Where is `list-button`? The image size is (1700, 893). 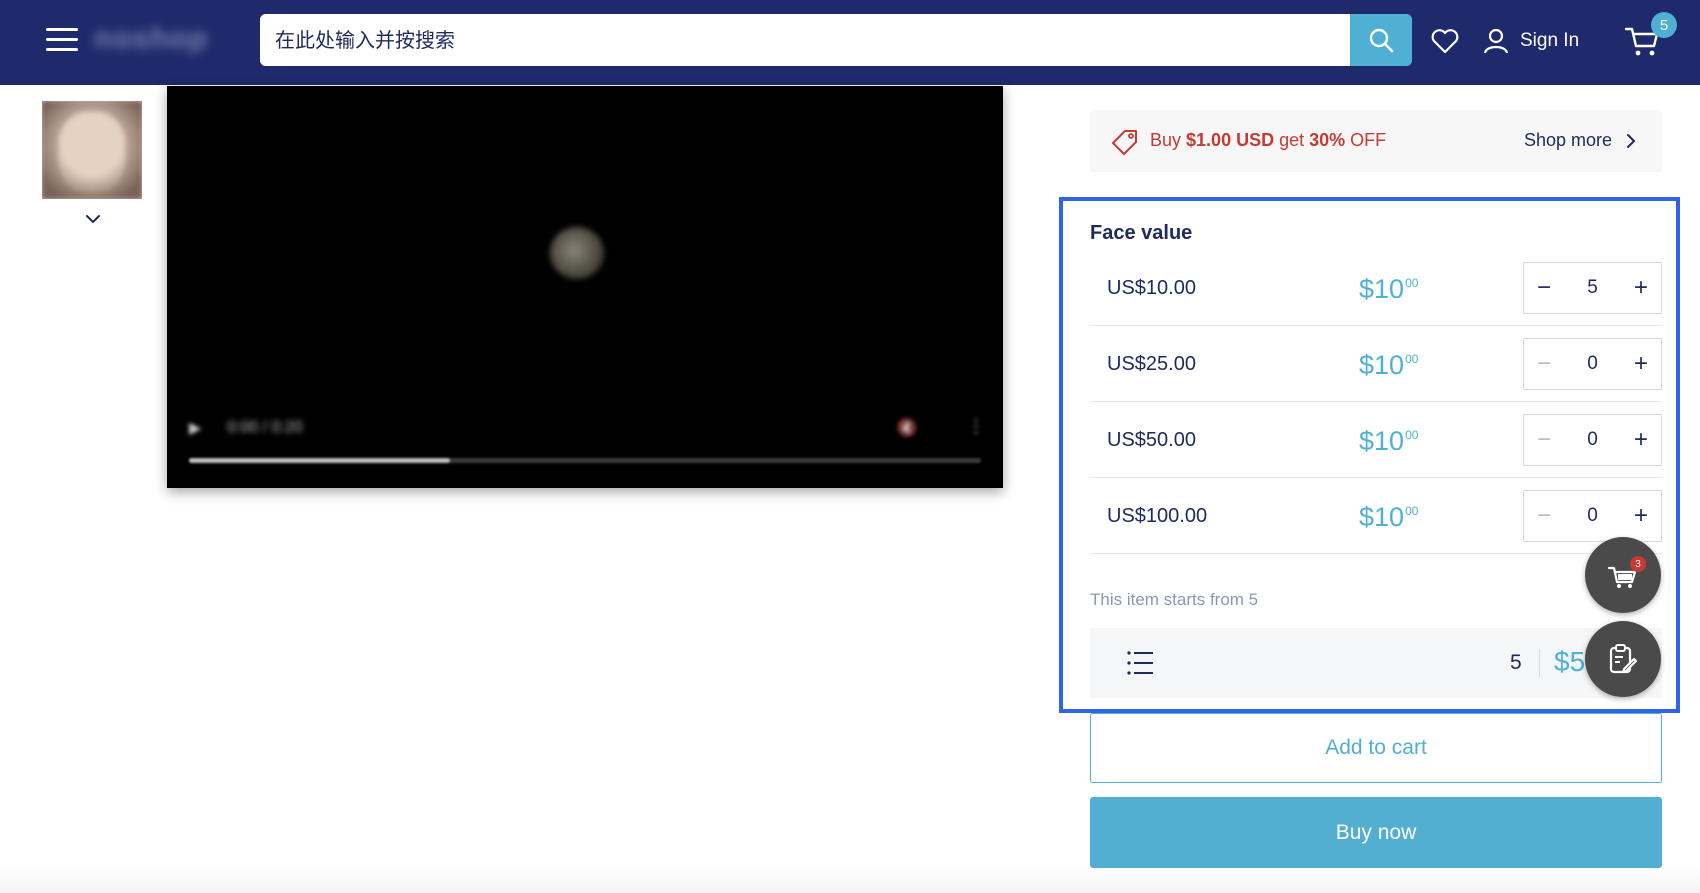 list-button is located at coordinates (1140, 665).